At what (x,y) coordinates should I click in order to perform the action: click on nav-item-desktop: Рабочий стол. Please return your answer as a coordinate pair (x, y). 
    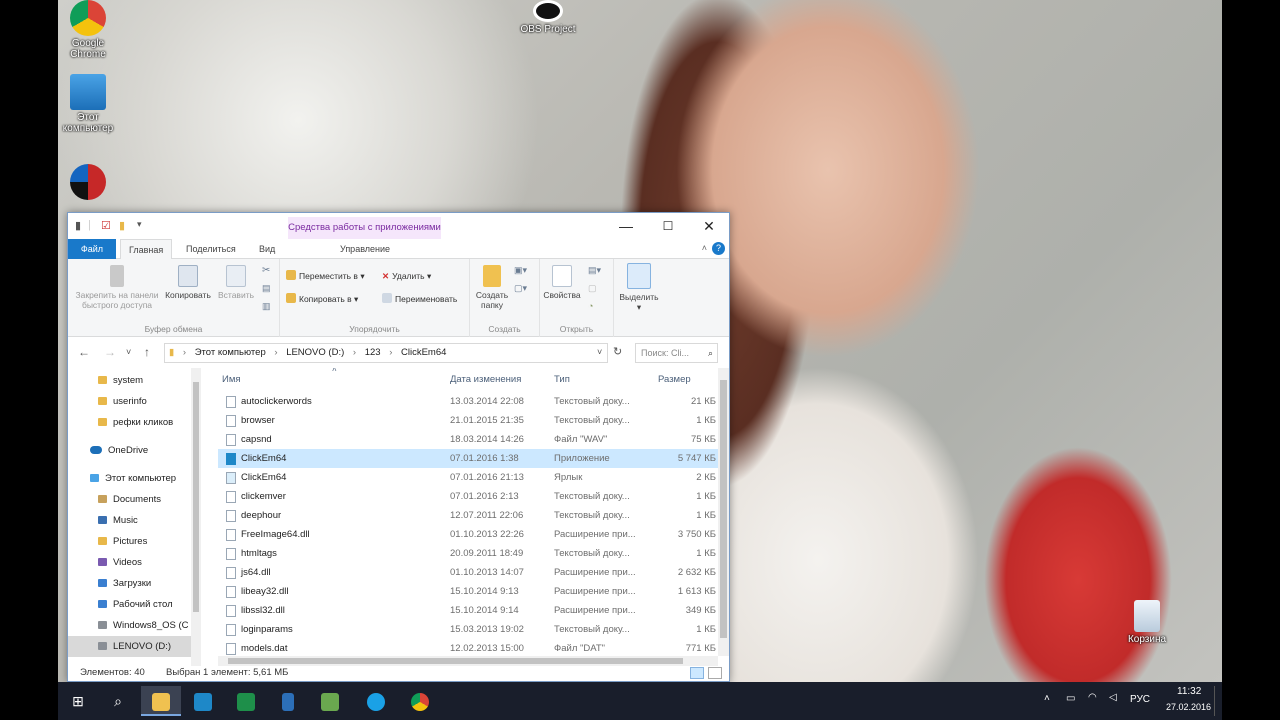
    Looking at the image, I should click on (130, 604).